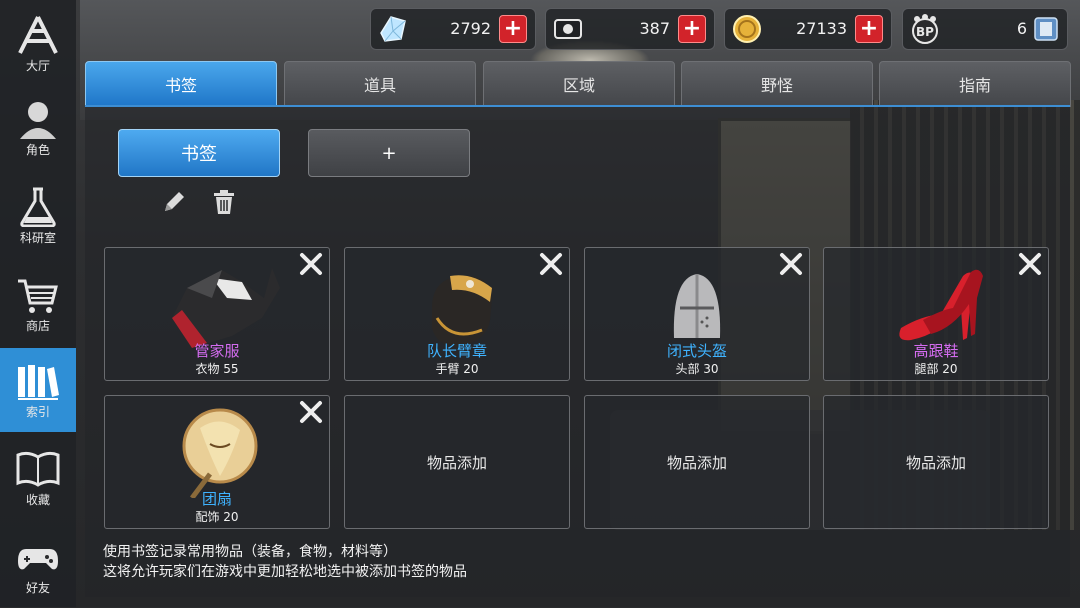 This screenshot has height=608, width=1080. What do you see at coordinates (936, 351) in the screenshot?
I see `item-name: 高跟鞋` at bounding box center [936, 351].